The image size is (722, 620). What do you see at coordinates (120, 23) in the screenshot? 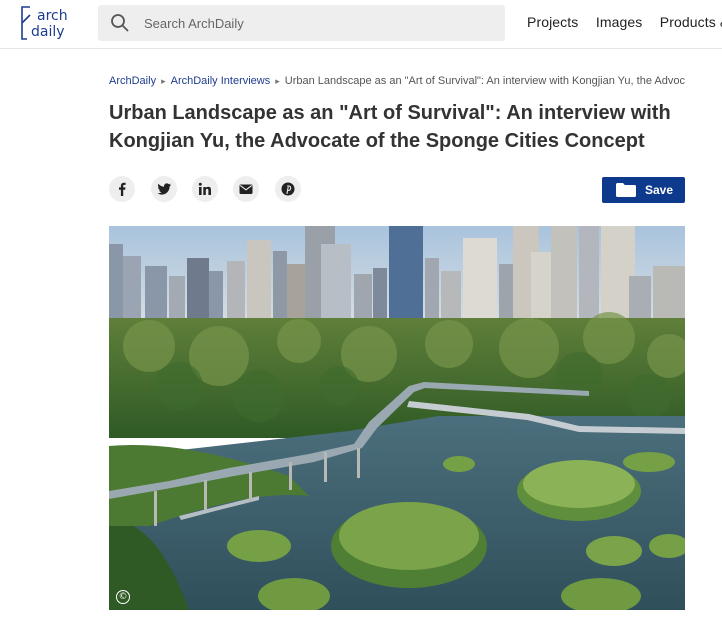
I see `search-icon` at bounding box center [120, 23].